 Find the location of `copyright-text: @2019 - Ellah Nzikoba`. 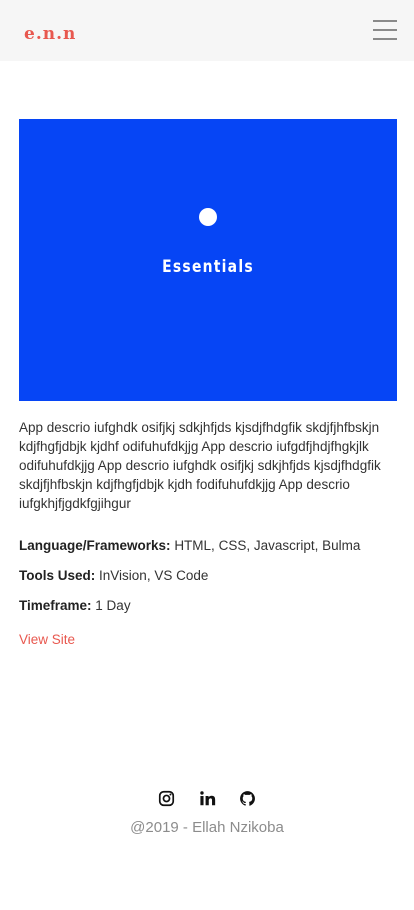

copyright-text: @2019 - Ellah Nzikoba is located at coordinates (207, 827).